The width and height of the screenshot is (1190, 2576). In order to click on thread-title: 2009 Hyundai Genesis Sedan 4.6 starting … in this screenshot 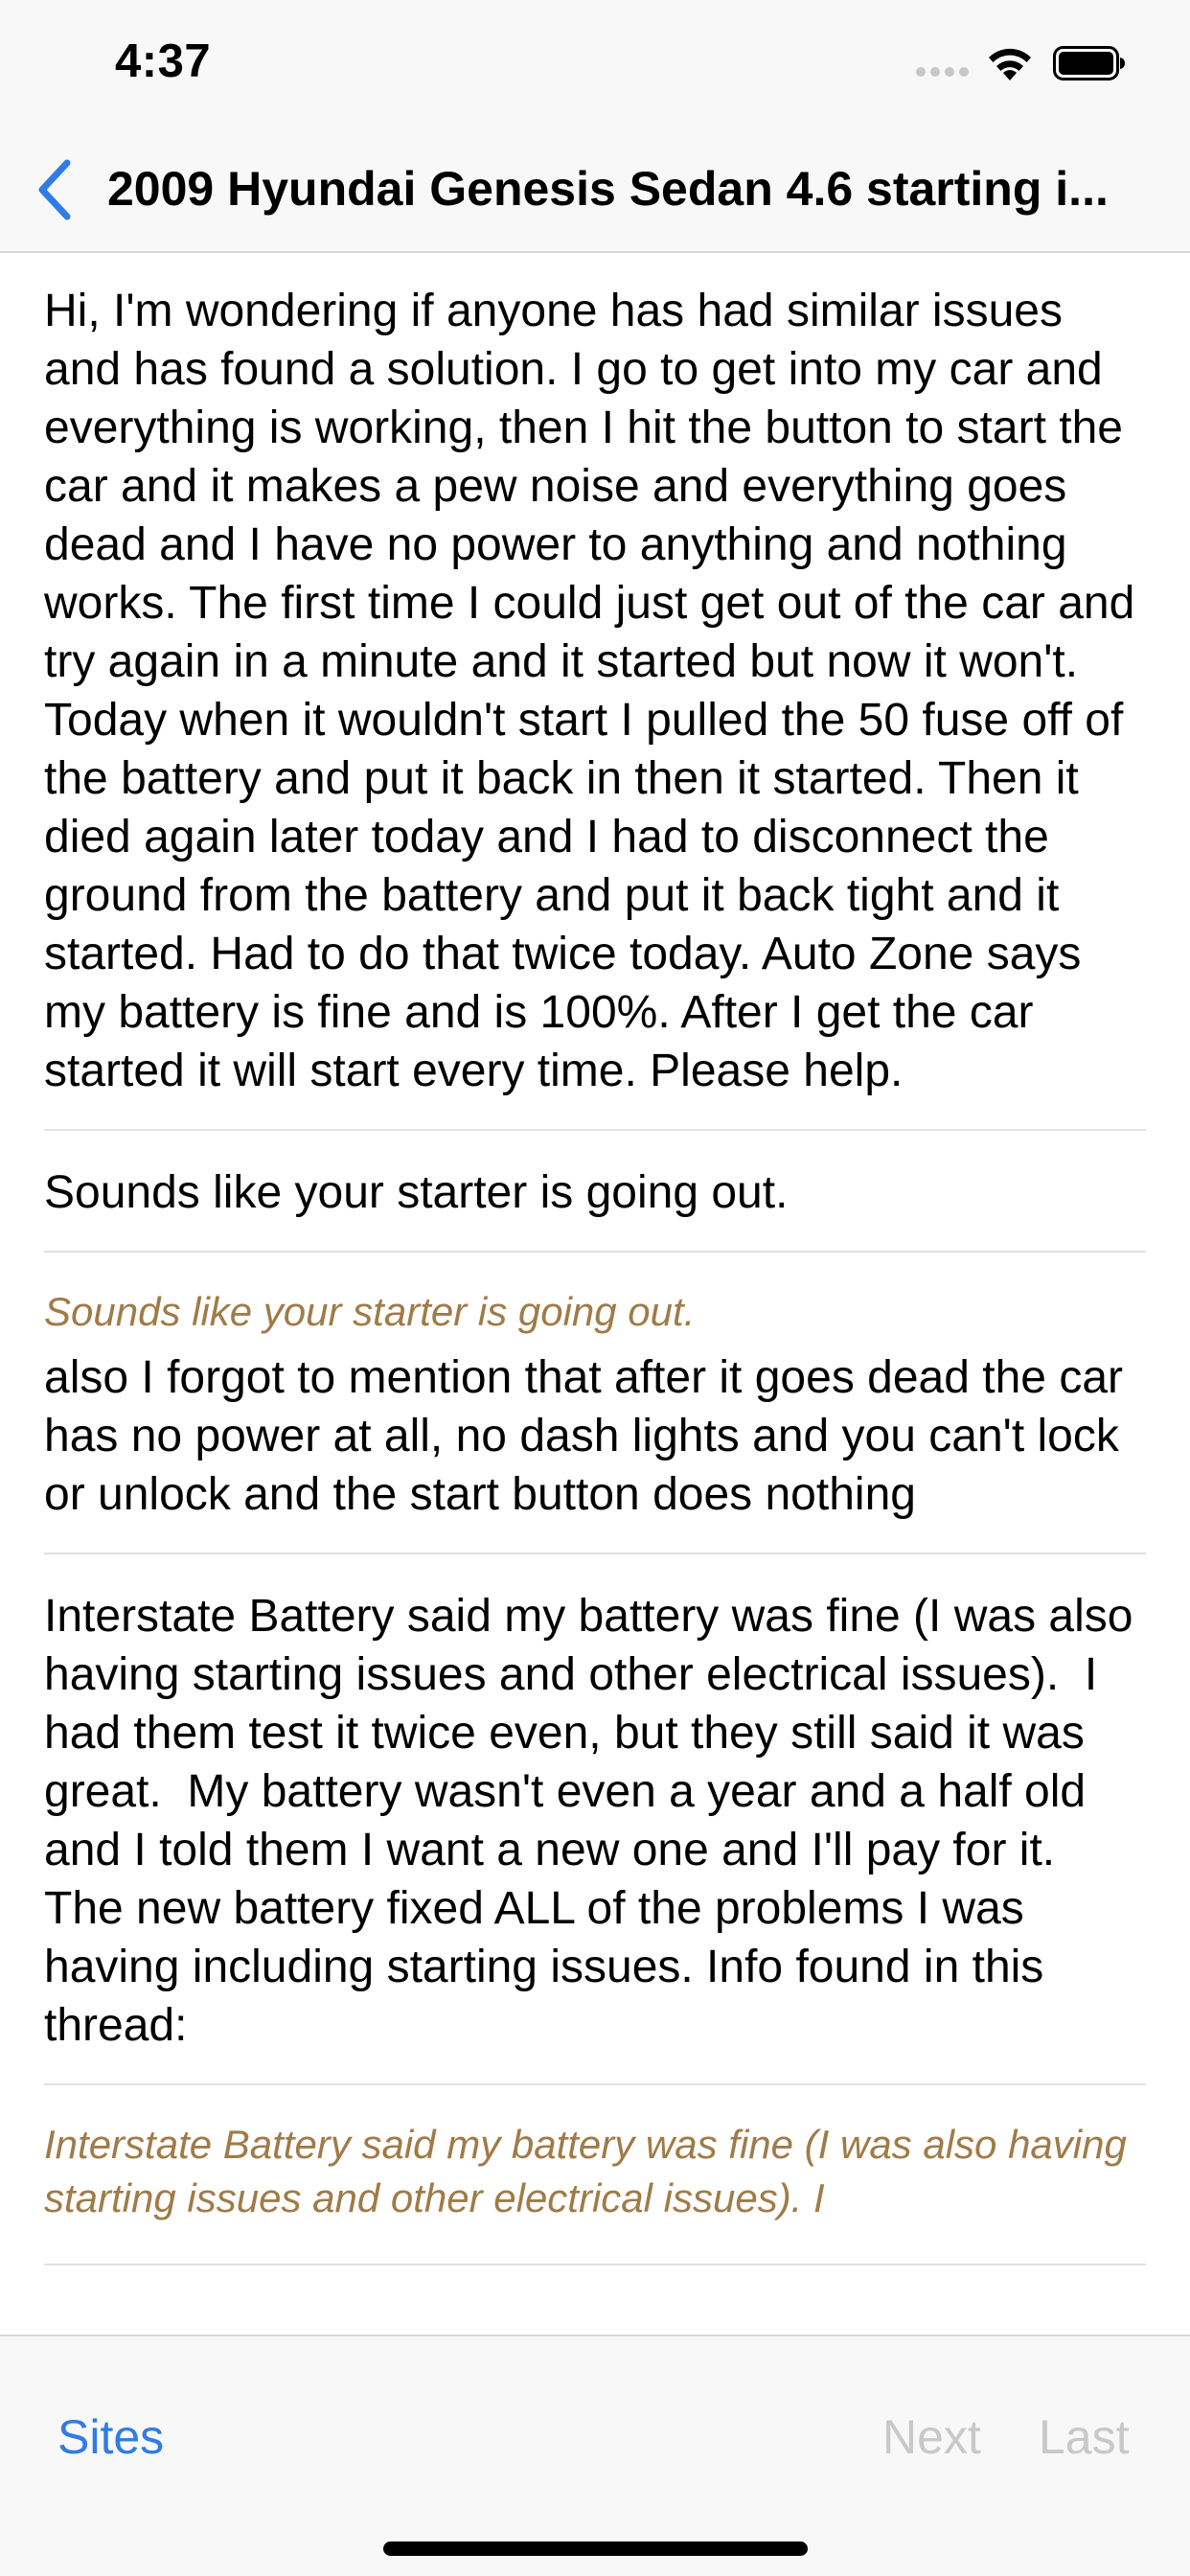, I will do `click(608, 189)`.